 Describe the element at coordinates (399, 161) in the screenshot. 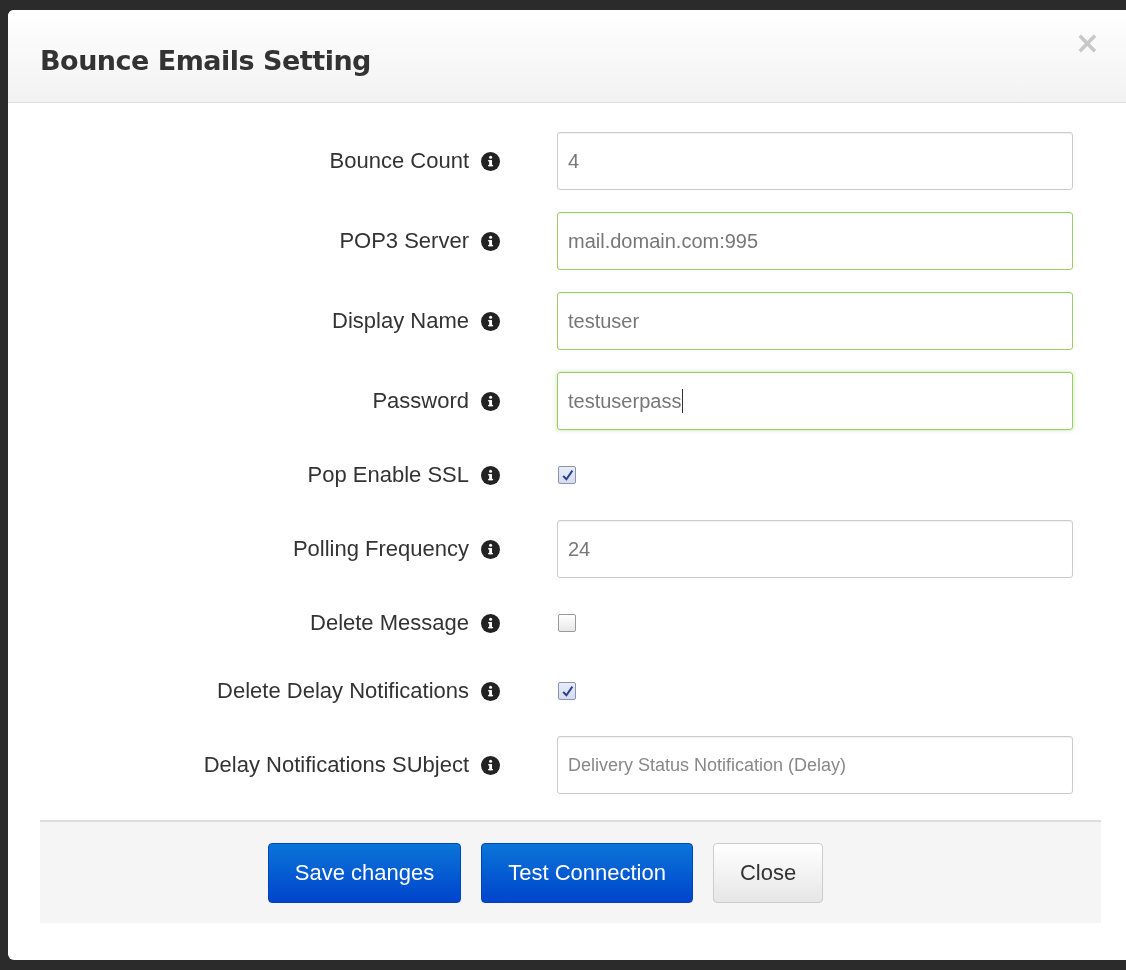

I see `field-label: Bounce Count` at that location.